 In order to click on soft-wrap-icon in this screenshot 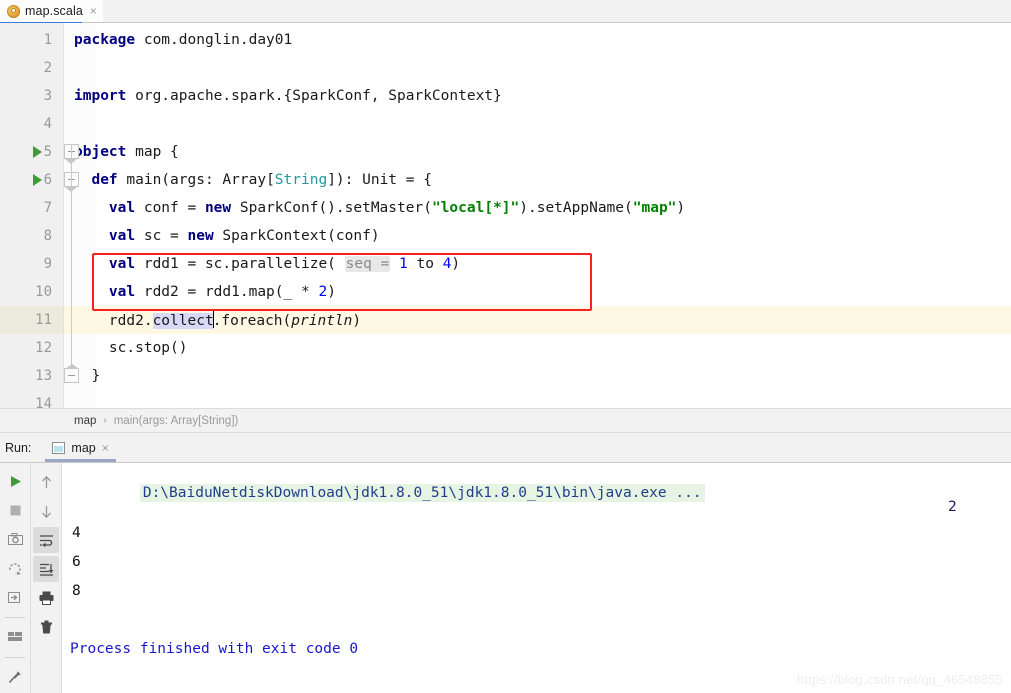, I will do `click(46, 540)`.